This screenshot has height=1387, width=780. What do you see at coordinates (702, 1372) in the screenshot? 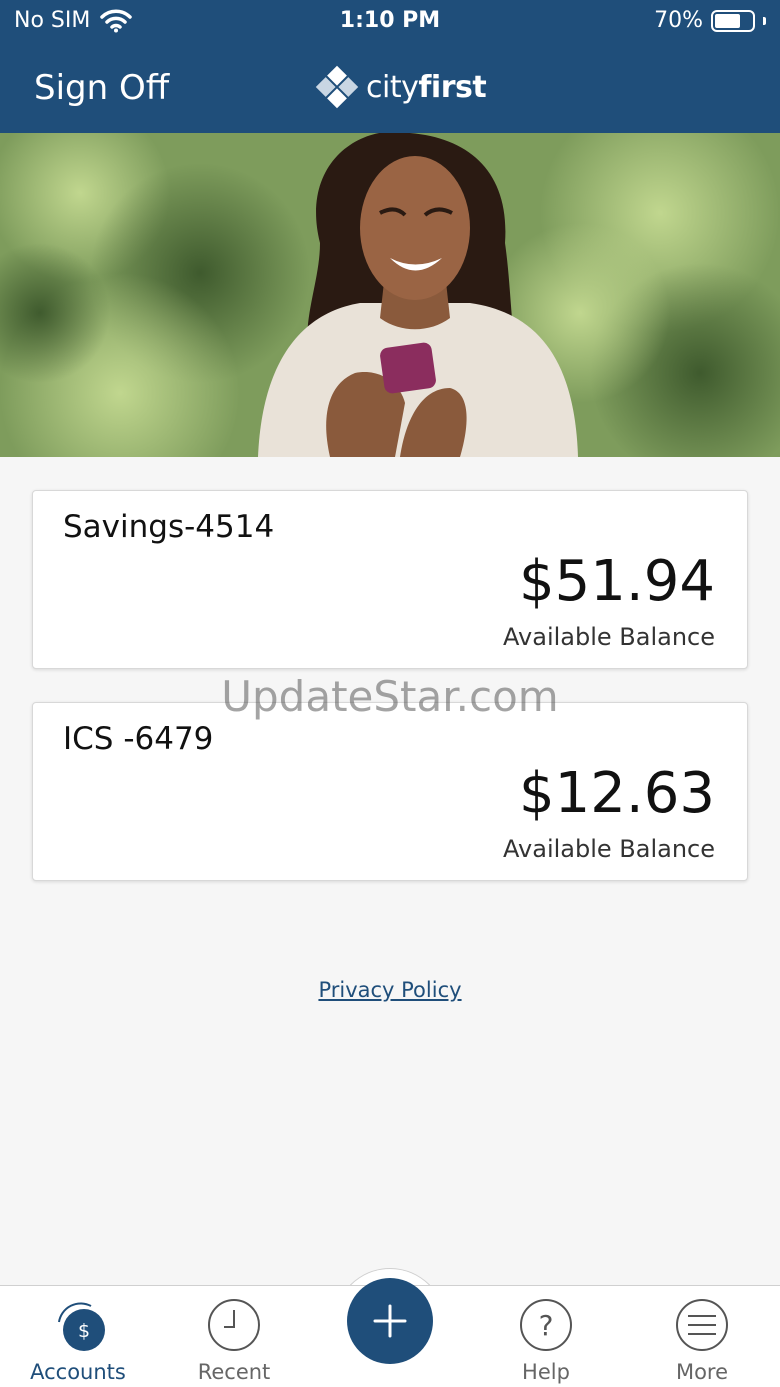
I see `tab-label: More` at bounding box center [702, 1372].